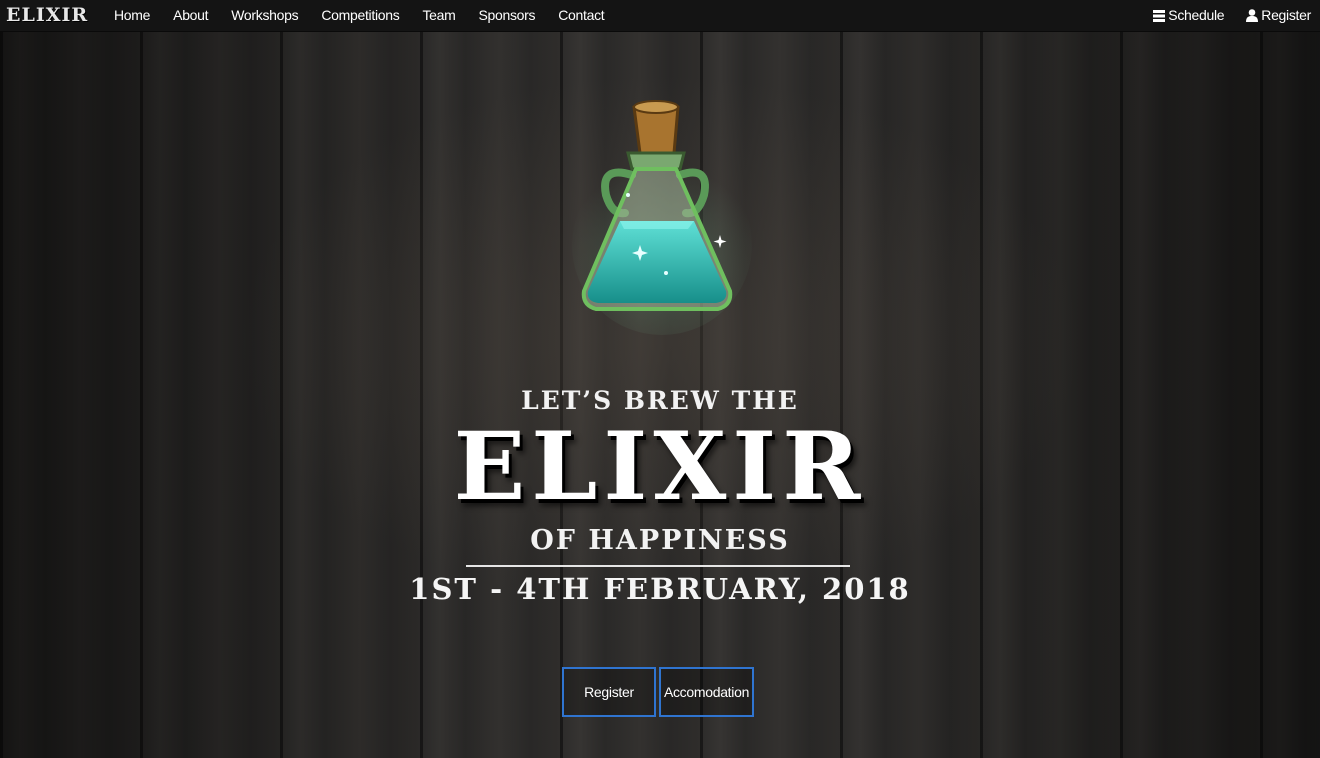  What do you see at coordinates (660, 589) in the screenshot?
I see `event-date: 1ST - 4TH FEBRUARY, 2018` at bounding box center [660, 589].